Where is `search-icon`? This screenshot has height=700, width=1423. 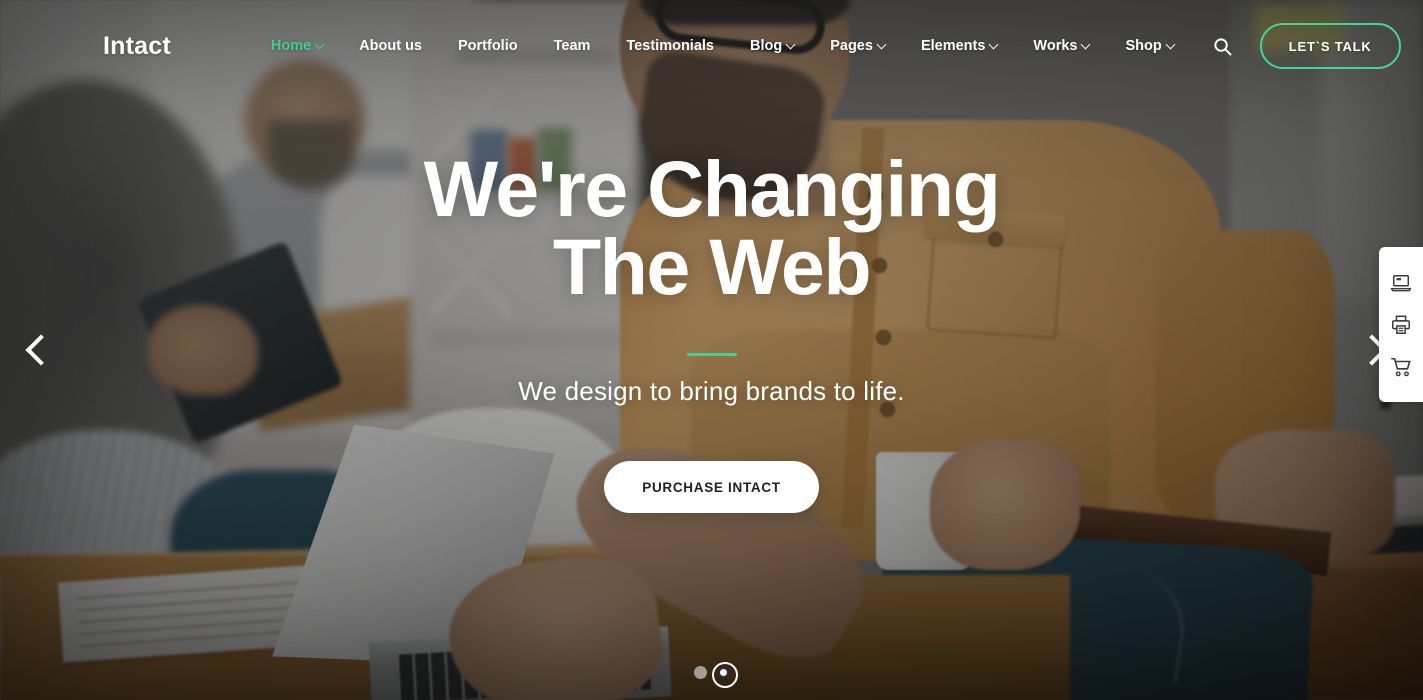
search-icon is located at coordinates (1223, 46).